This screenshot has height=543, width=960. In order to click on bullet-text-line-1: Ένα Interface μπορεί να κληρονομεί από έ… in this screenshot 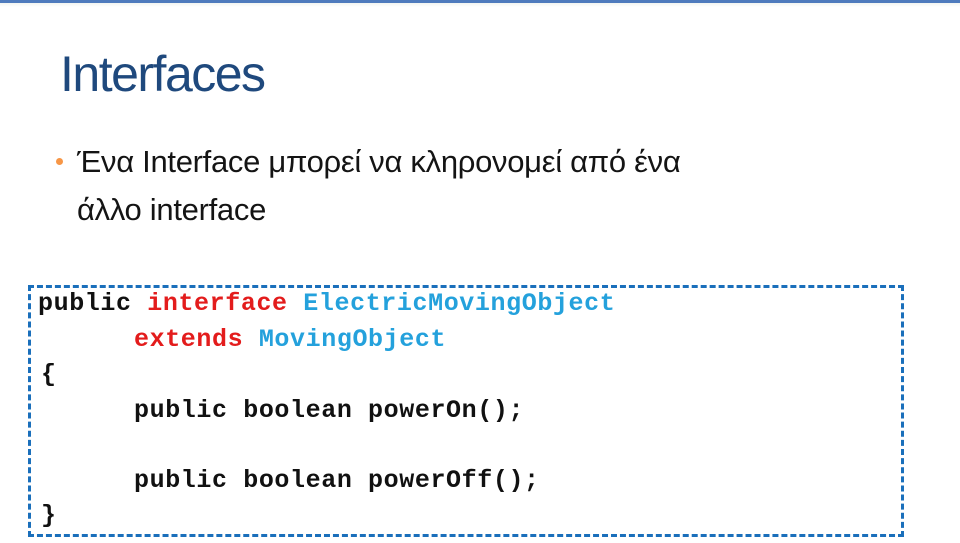, I will do `click(379, 161)`.